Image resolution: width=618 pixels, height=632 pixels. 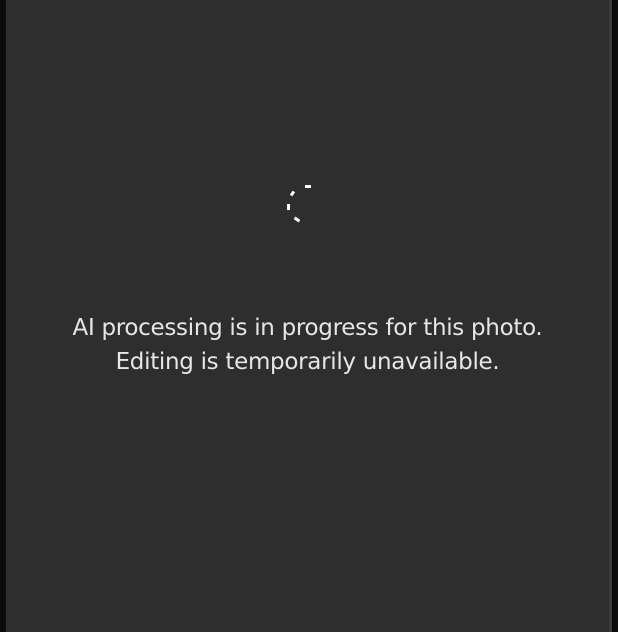 I want to click on panel-divider, so click(x=610, y=316).